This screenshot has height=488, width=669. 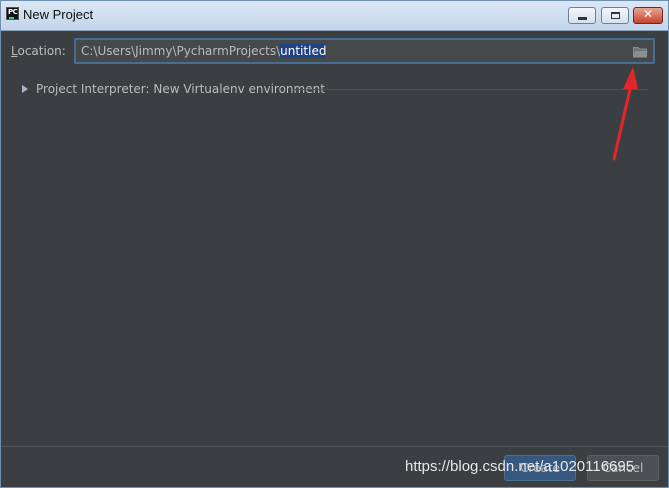 What do you see at coordinates (12, 13) in the screenshot?
I see `pycharm-logo-icon: PC` at bounding box center [12, 13].